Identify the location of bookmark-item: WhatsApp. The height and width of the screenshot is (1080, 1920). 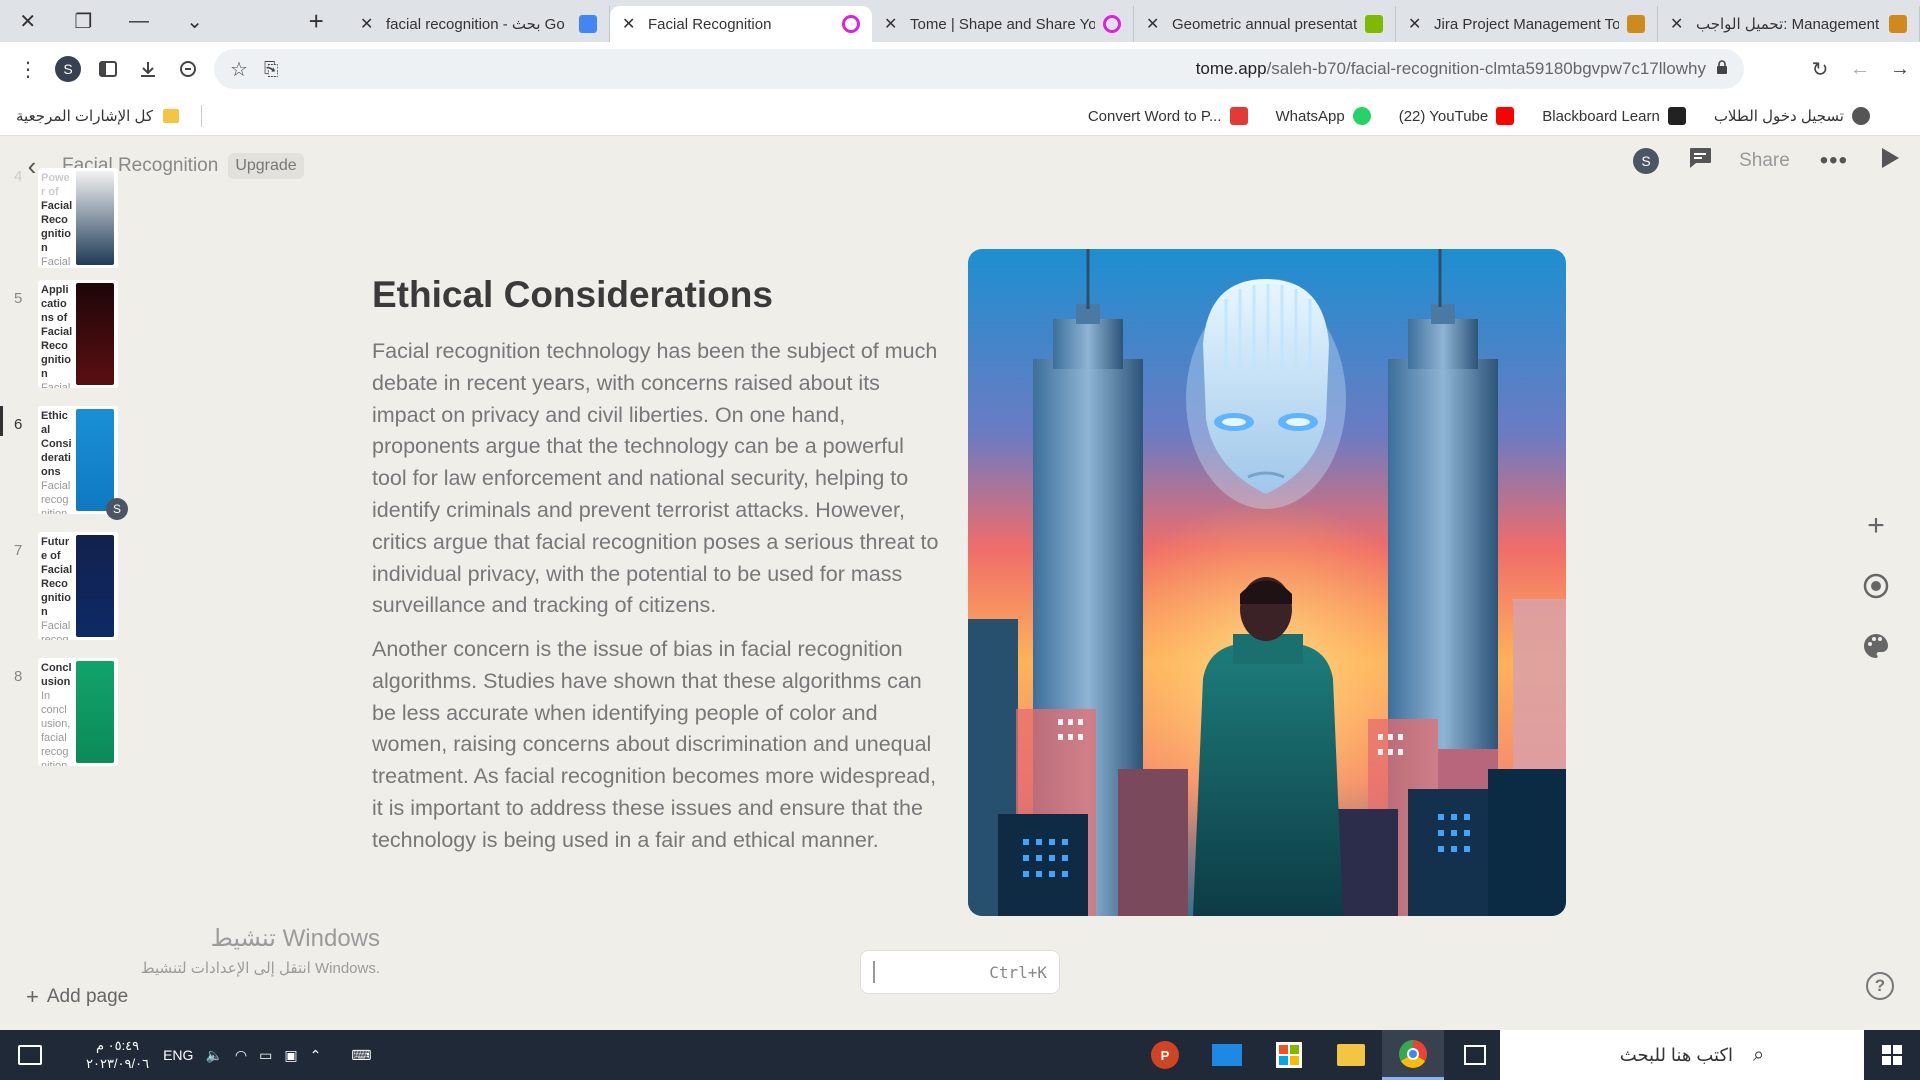
(1323, 116).